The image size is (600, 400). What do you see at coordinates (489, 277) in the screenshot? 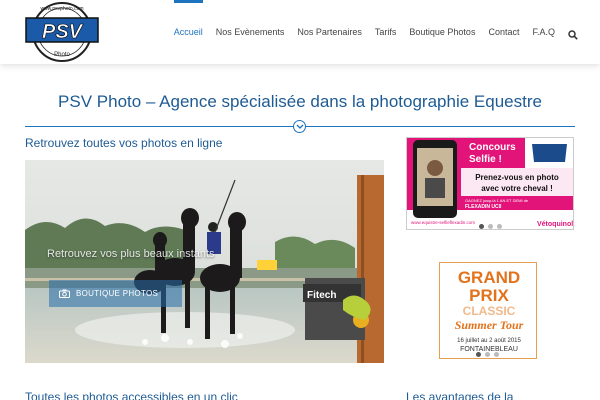
I see `svg-text: GRAND` at bounding box center [489, 277].